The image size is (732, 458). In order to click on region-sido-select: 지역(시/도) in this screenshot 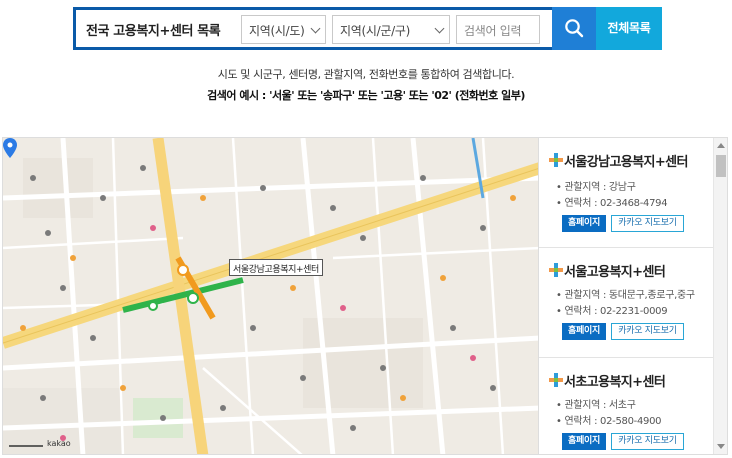, I will do `click(283, 29)`.